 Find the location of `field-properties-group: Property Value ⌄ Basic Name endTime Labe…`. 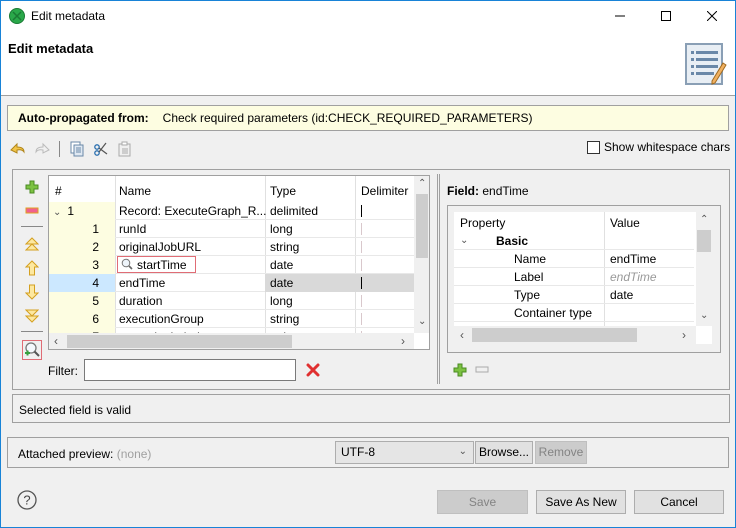

field-properties-group: Property Value ⌄ Basic Name endTime Labe… is located at coordinates (584, 279).